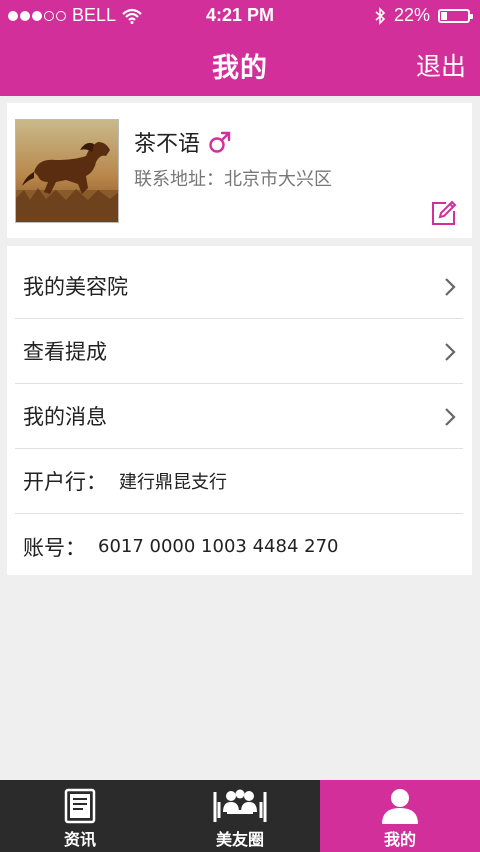 This screenshot has height=852, width=480. I want to click on menu-item-commission: 查看提成, so click(239, 351).